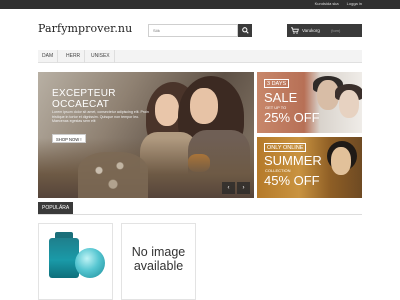 Image resolution: width=400 pixels, height=300 pixels. What do you see at coordinates (281, 97) in the screenshot?
I see `promo-headline: SALE` at bounding box center [281, 97].